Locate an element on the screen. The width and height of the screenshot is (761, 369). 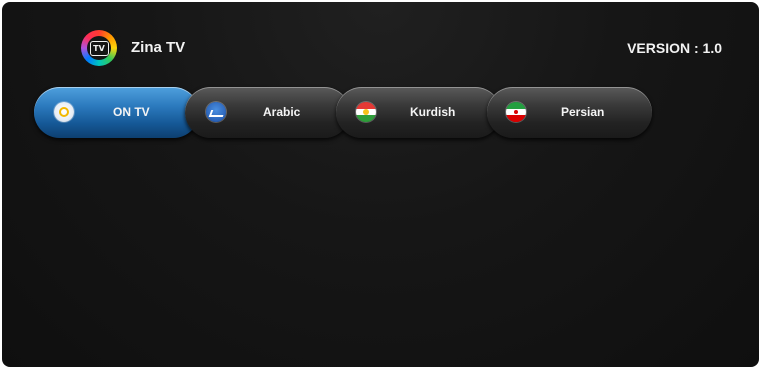
logo-text: TV is located at coordinates (99, 48).